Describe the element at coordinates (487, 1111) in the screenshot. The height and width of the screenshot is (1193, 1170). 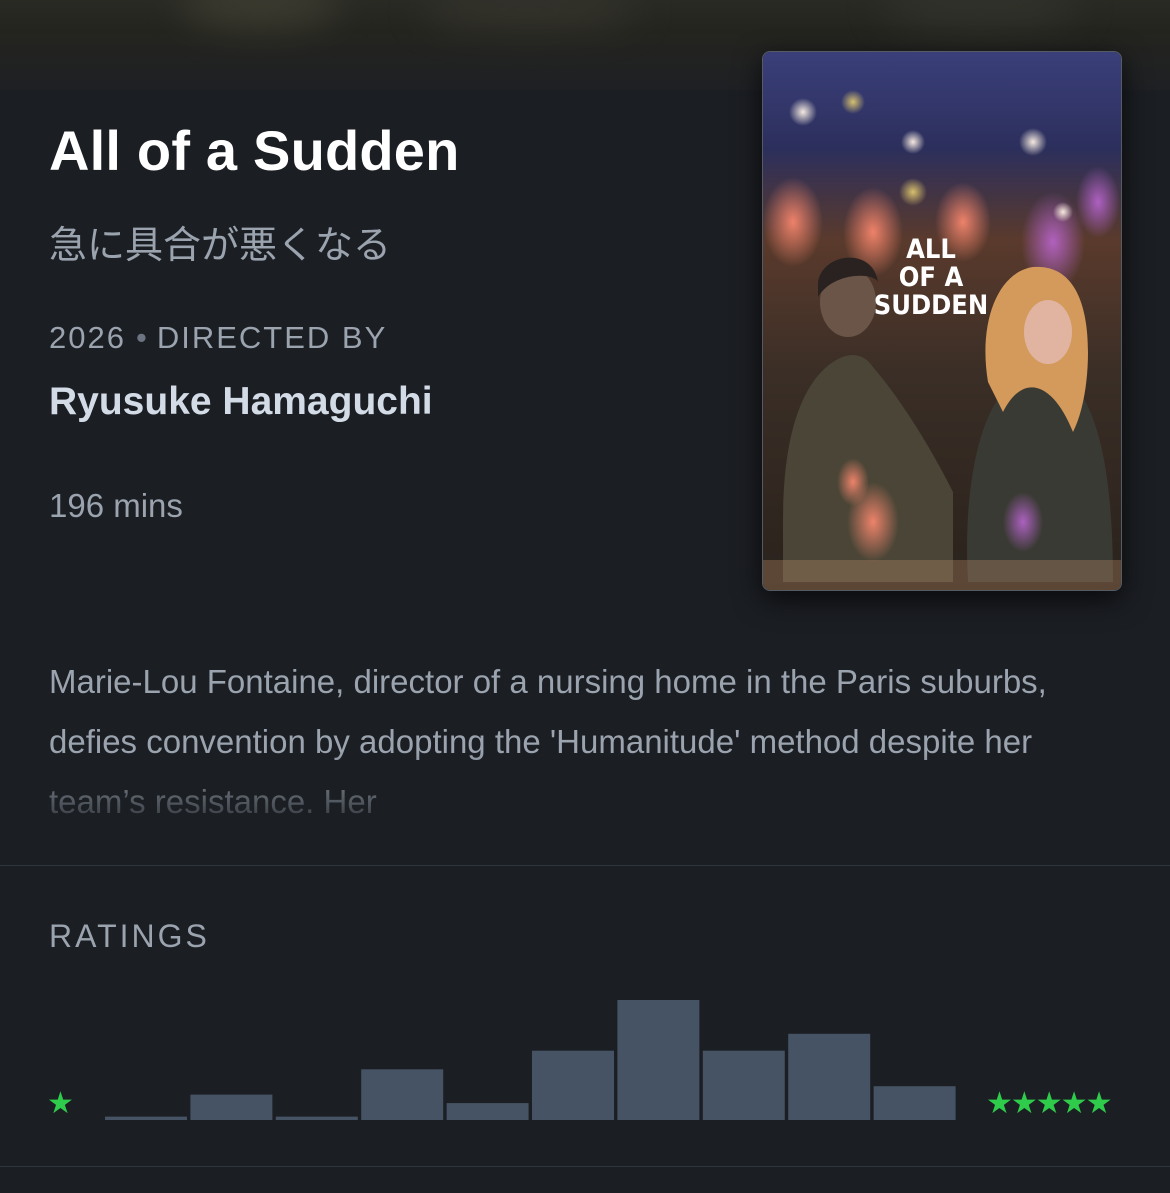
I see `rating-bar-2.5` at that location.